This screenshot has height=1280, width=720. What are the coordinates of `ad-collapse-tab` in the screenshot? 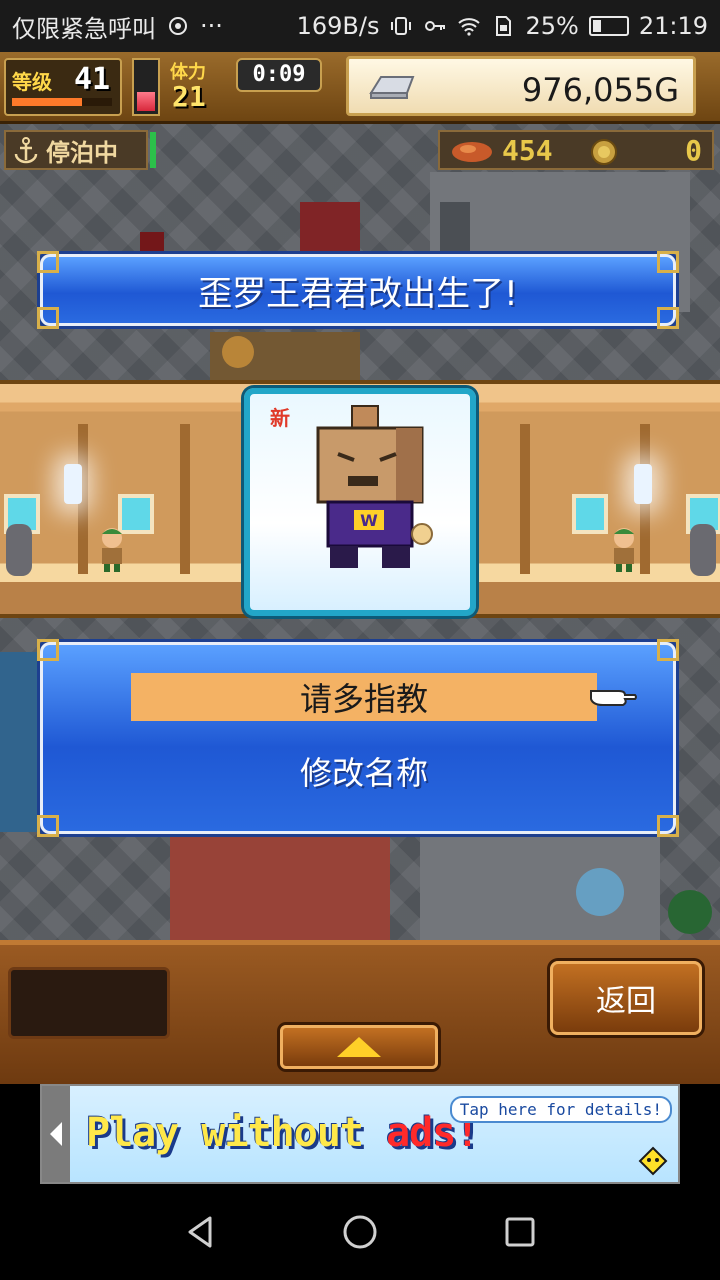 It's located at (56, 1134).